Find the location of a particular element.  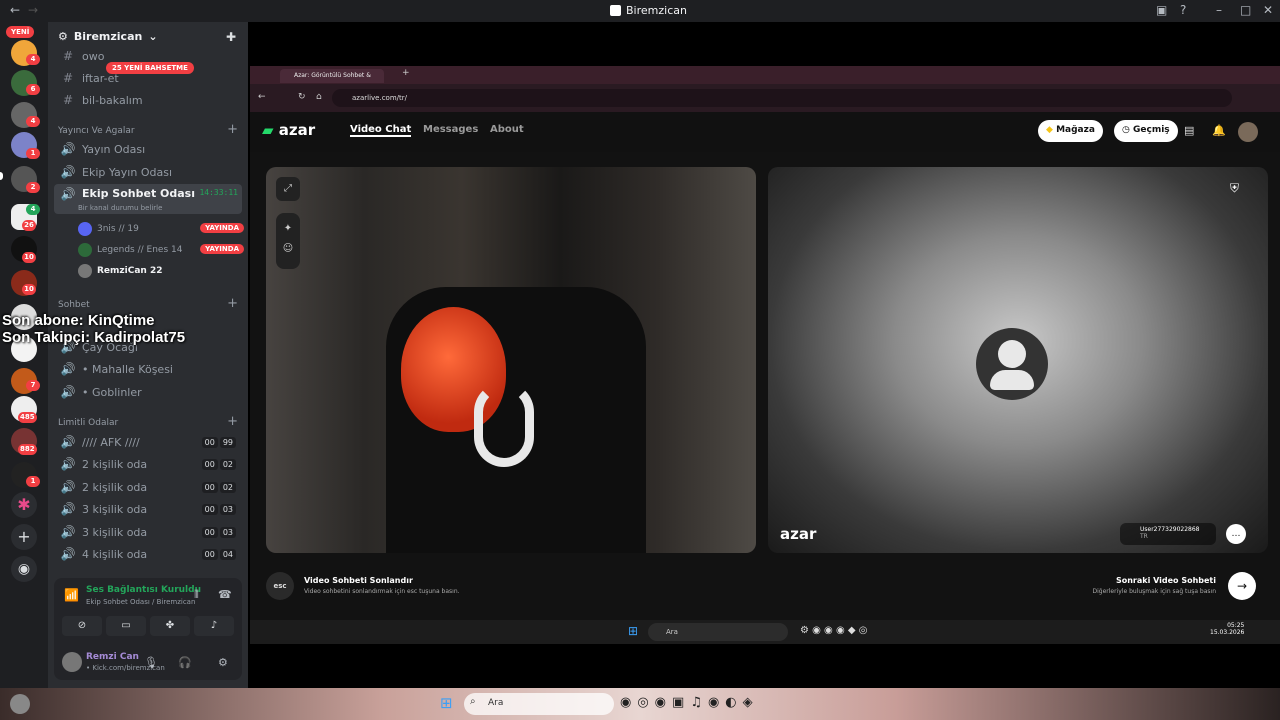

channel-label: //// AFK //// is located at coordinates (111, 442).